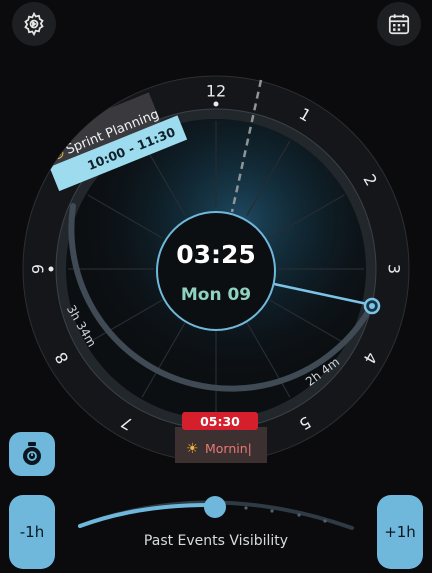  I want to click on timer-button, so click(32, 454).